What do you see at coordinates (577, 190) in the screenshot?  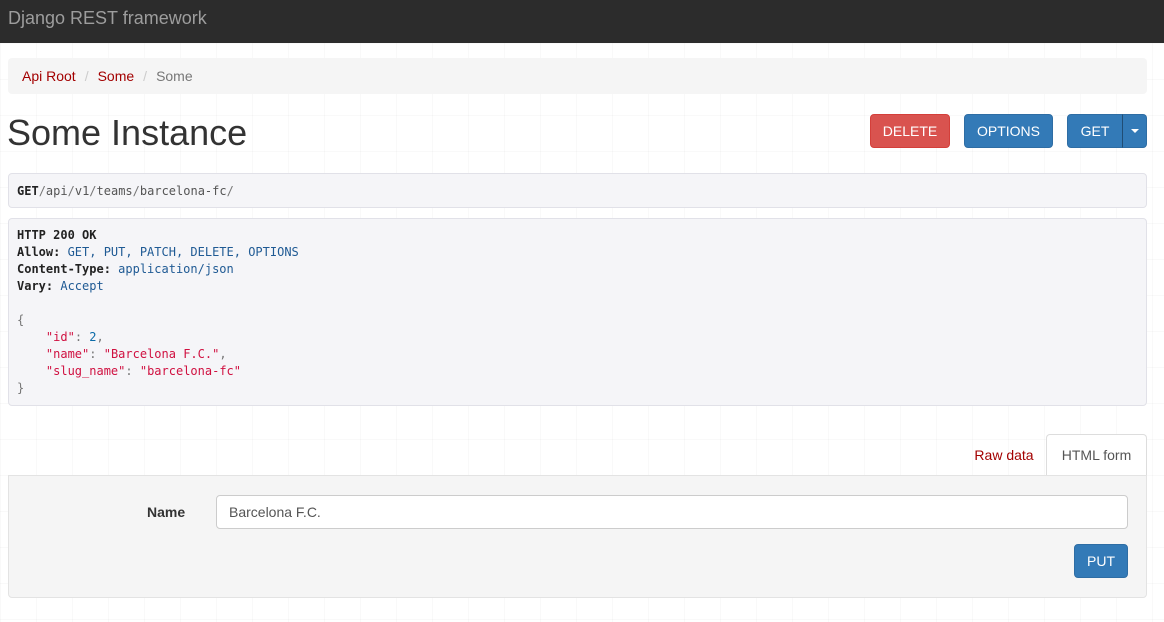 I see `request-info: GET / api / v1/teams / barcelona-fc /` at bounding box center [577, 190].